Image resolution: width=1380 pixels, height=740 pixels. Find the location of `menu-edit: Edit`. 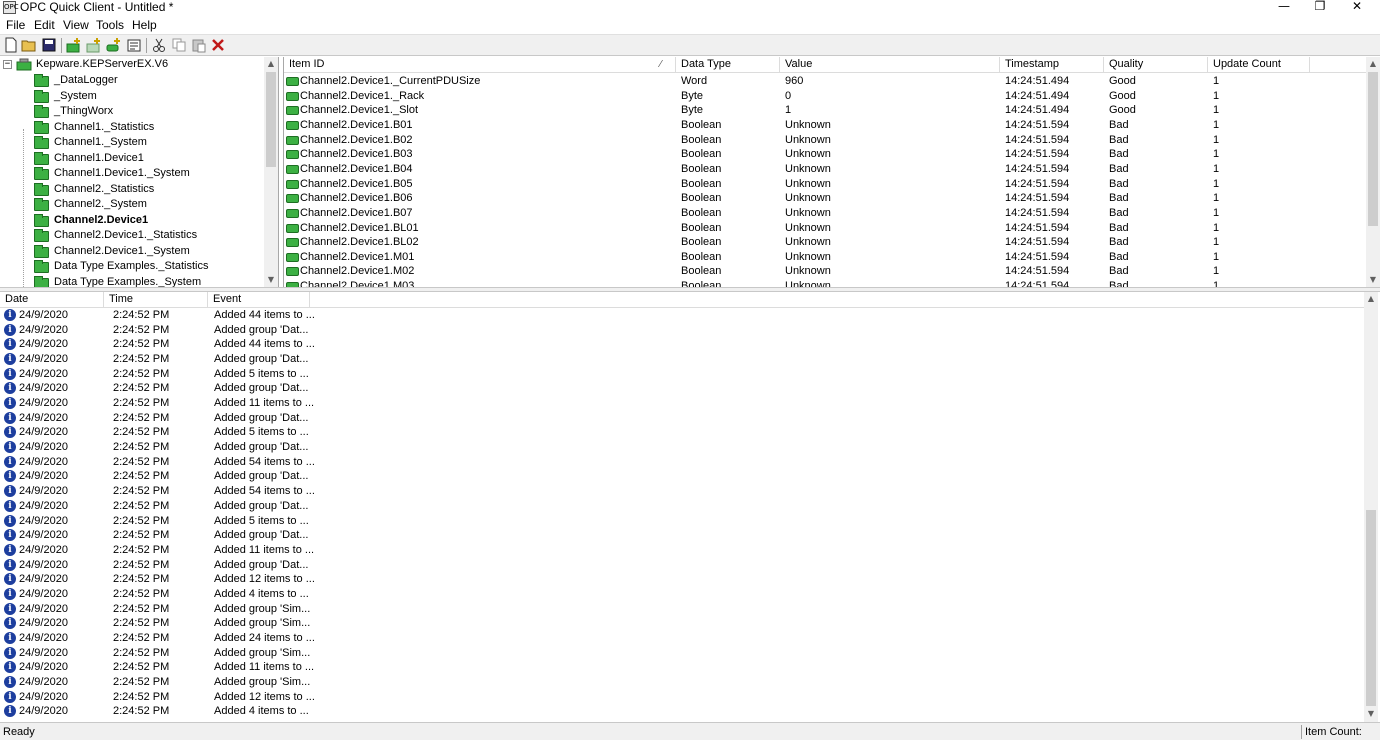

menu-edit: Edit is located at coordinates (44, 25).